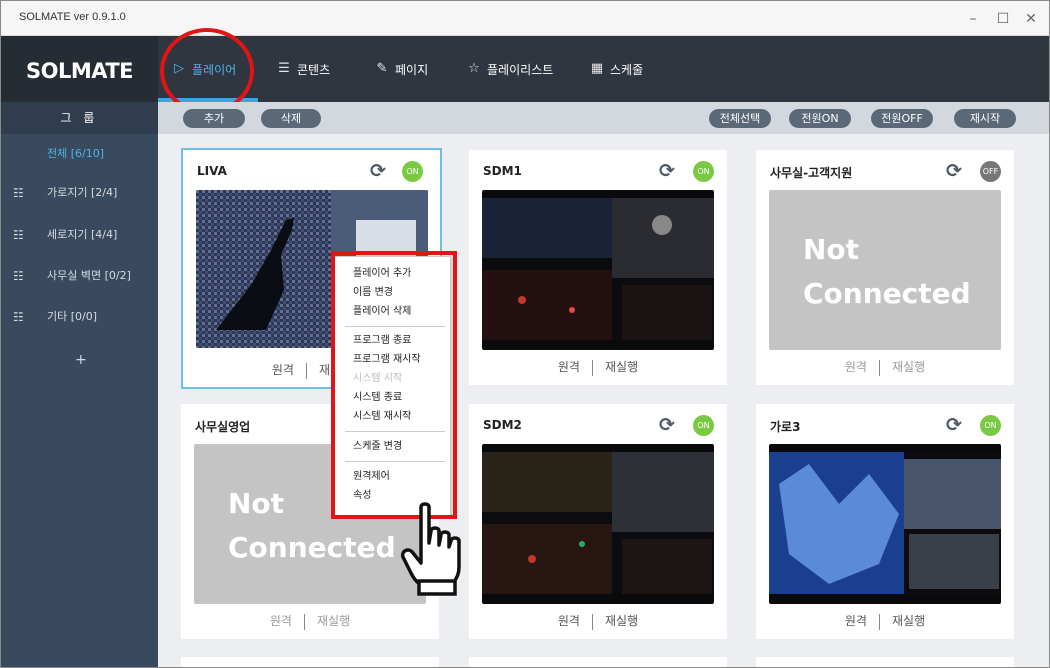  I want to click on app-logo: SOLMATE, so click(79, 69).